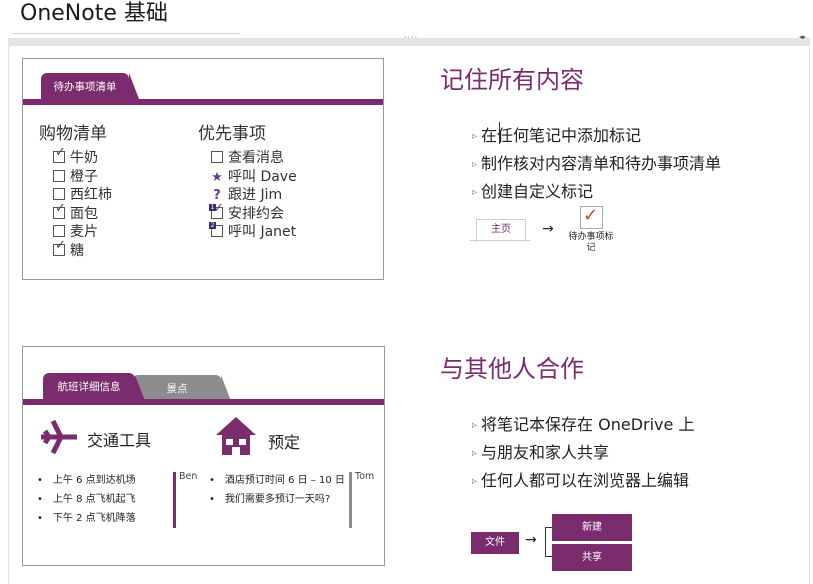 This screenshot has width=813, height=584. I want to click on menu-bracket, so click(548, 542).